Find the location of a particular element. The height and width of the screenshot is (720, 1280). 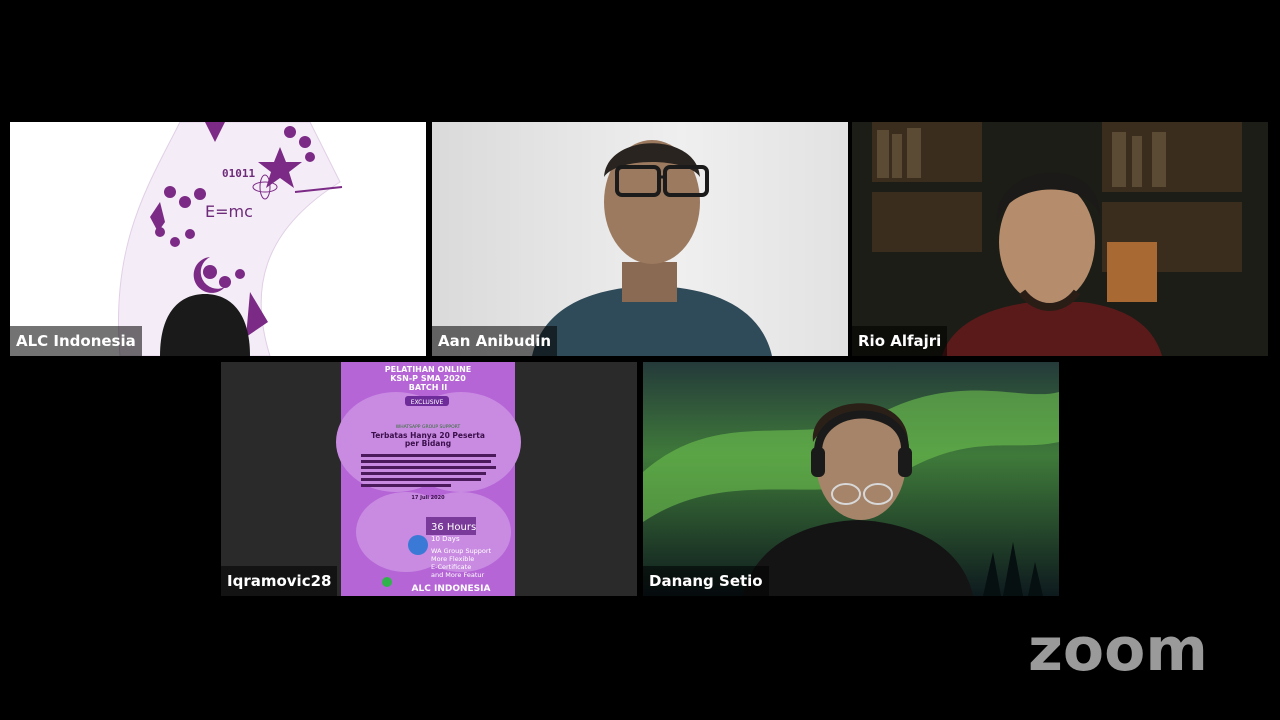

poster-date: 17 Juli 2020 is located at coordinates (428, 498).